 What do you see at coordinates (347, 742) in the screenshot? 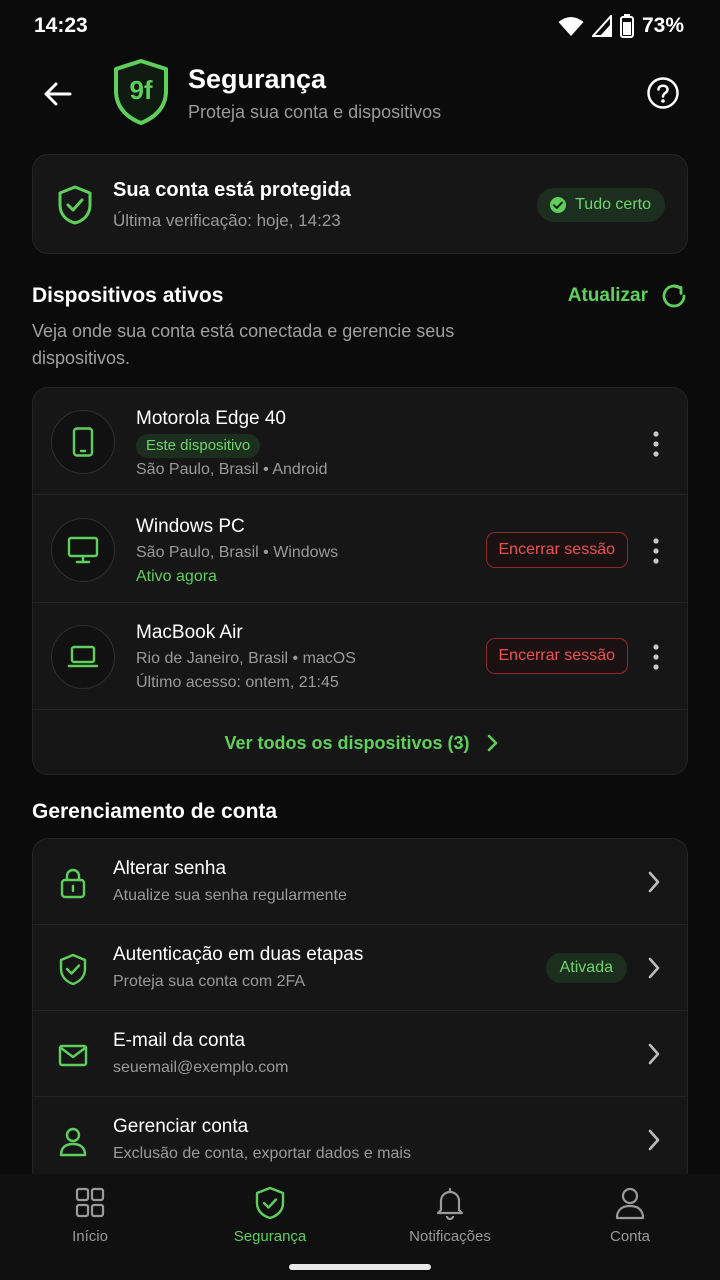
I see `see-all-label: Ver todos os dispositivos (3)` at bounding box center [347, 742].